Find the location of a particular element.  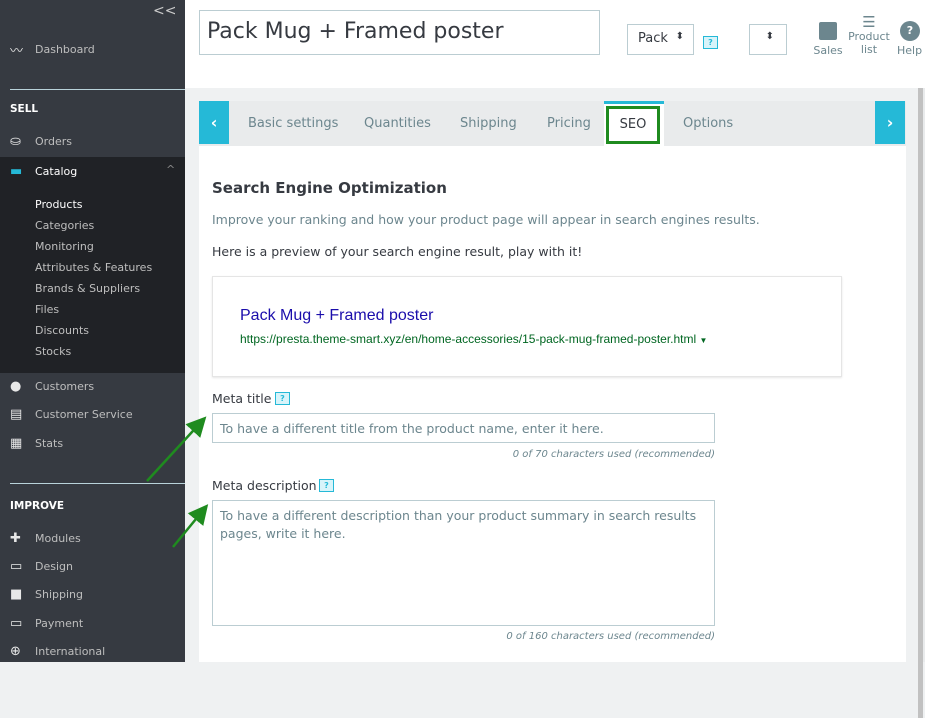

arrow-meta-title is located at coordinates (176, 449).